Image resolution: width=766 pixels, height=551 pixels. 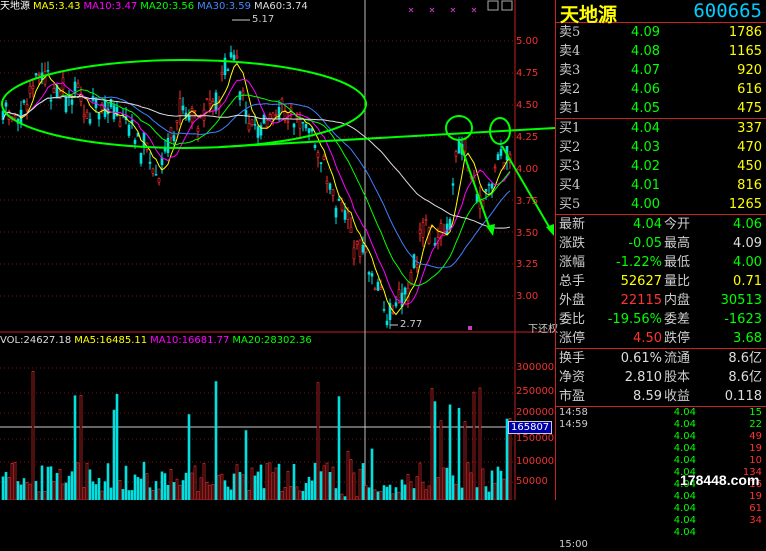 What do you see at coordinates (643, 377) in the screenshot?
I see `fund-value: 2.810` at bounding box center [643, 377].